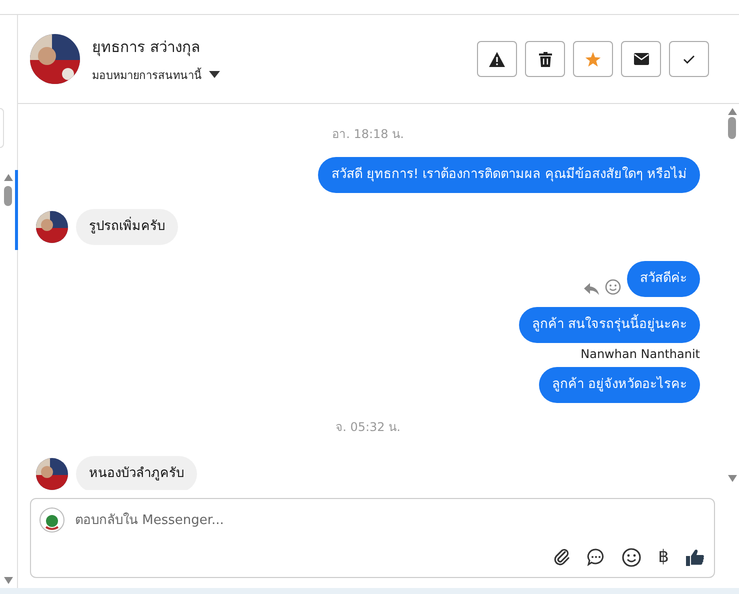  What do you see at coordinates (562, 557) in the screenshot?
I see `attach-icon` at bounding box center [562, 557].